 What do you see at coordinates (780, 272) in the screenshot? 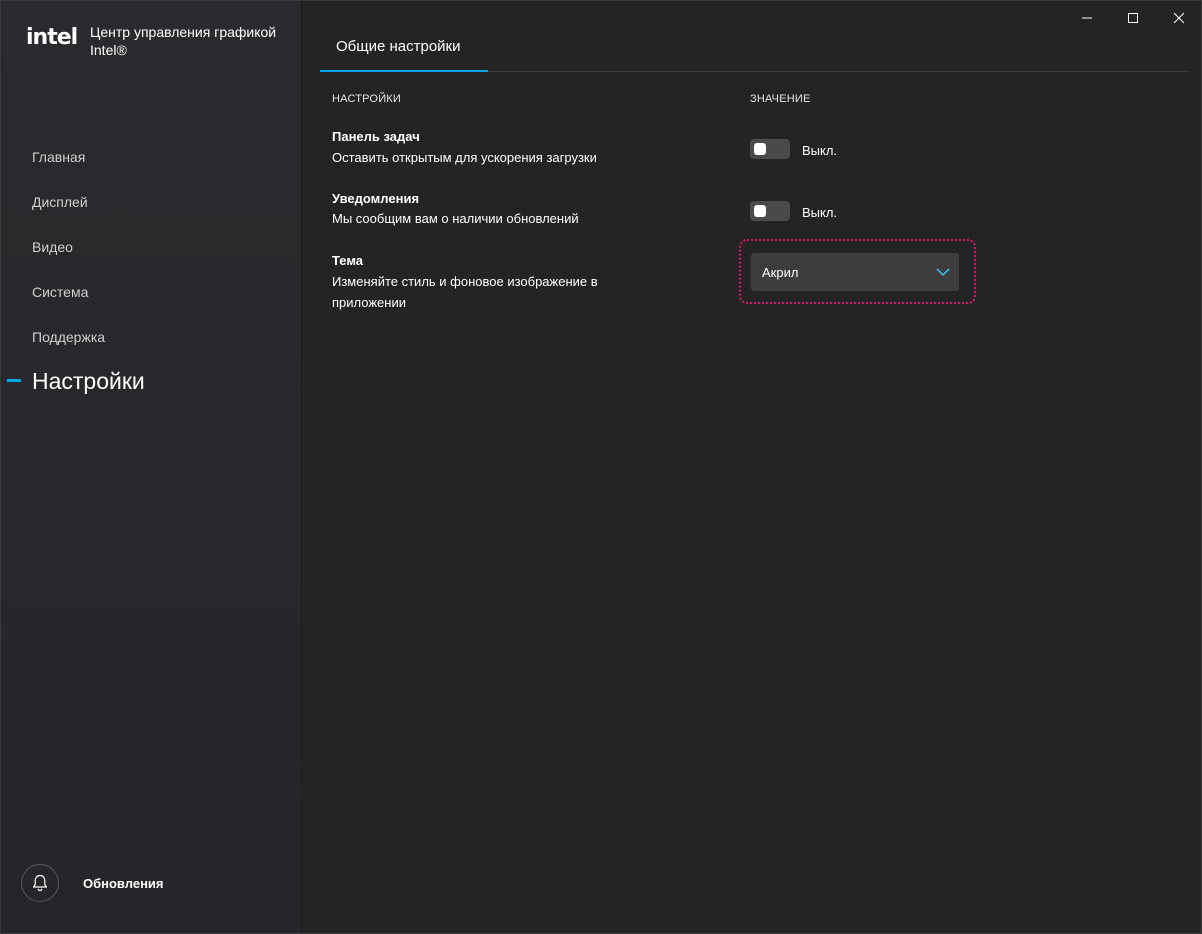
I see `theme-dropdown-value: Акрил` at bounding box center [780, 272].